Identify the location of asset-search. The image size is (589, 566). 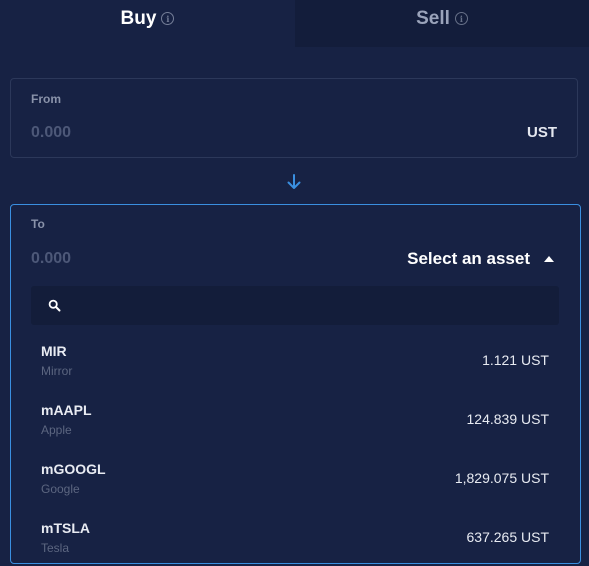
(295, 306).